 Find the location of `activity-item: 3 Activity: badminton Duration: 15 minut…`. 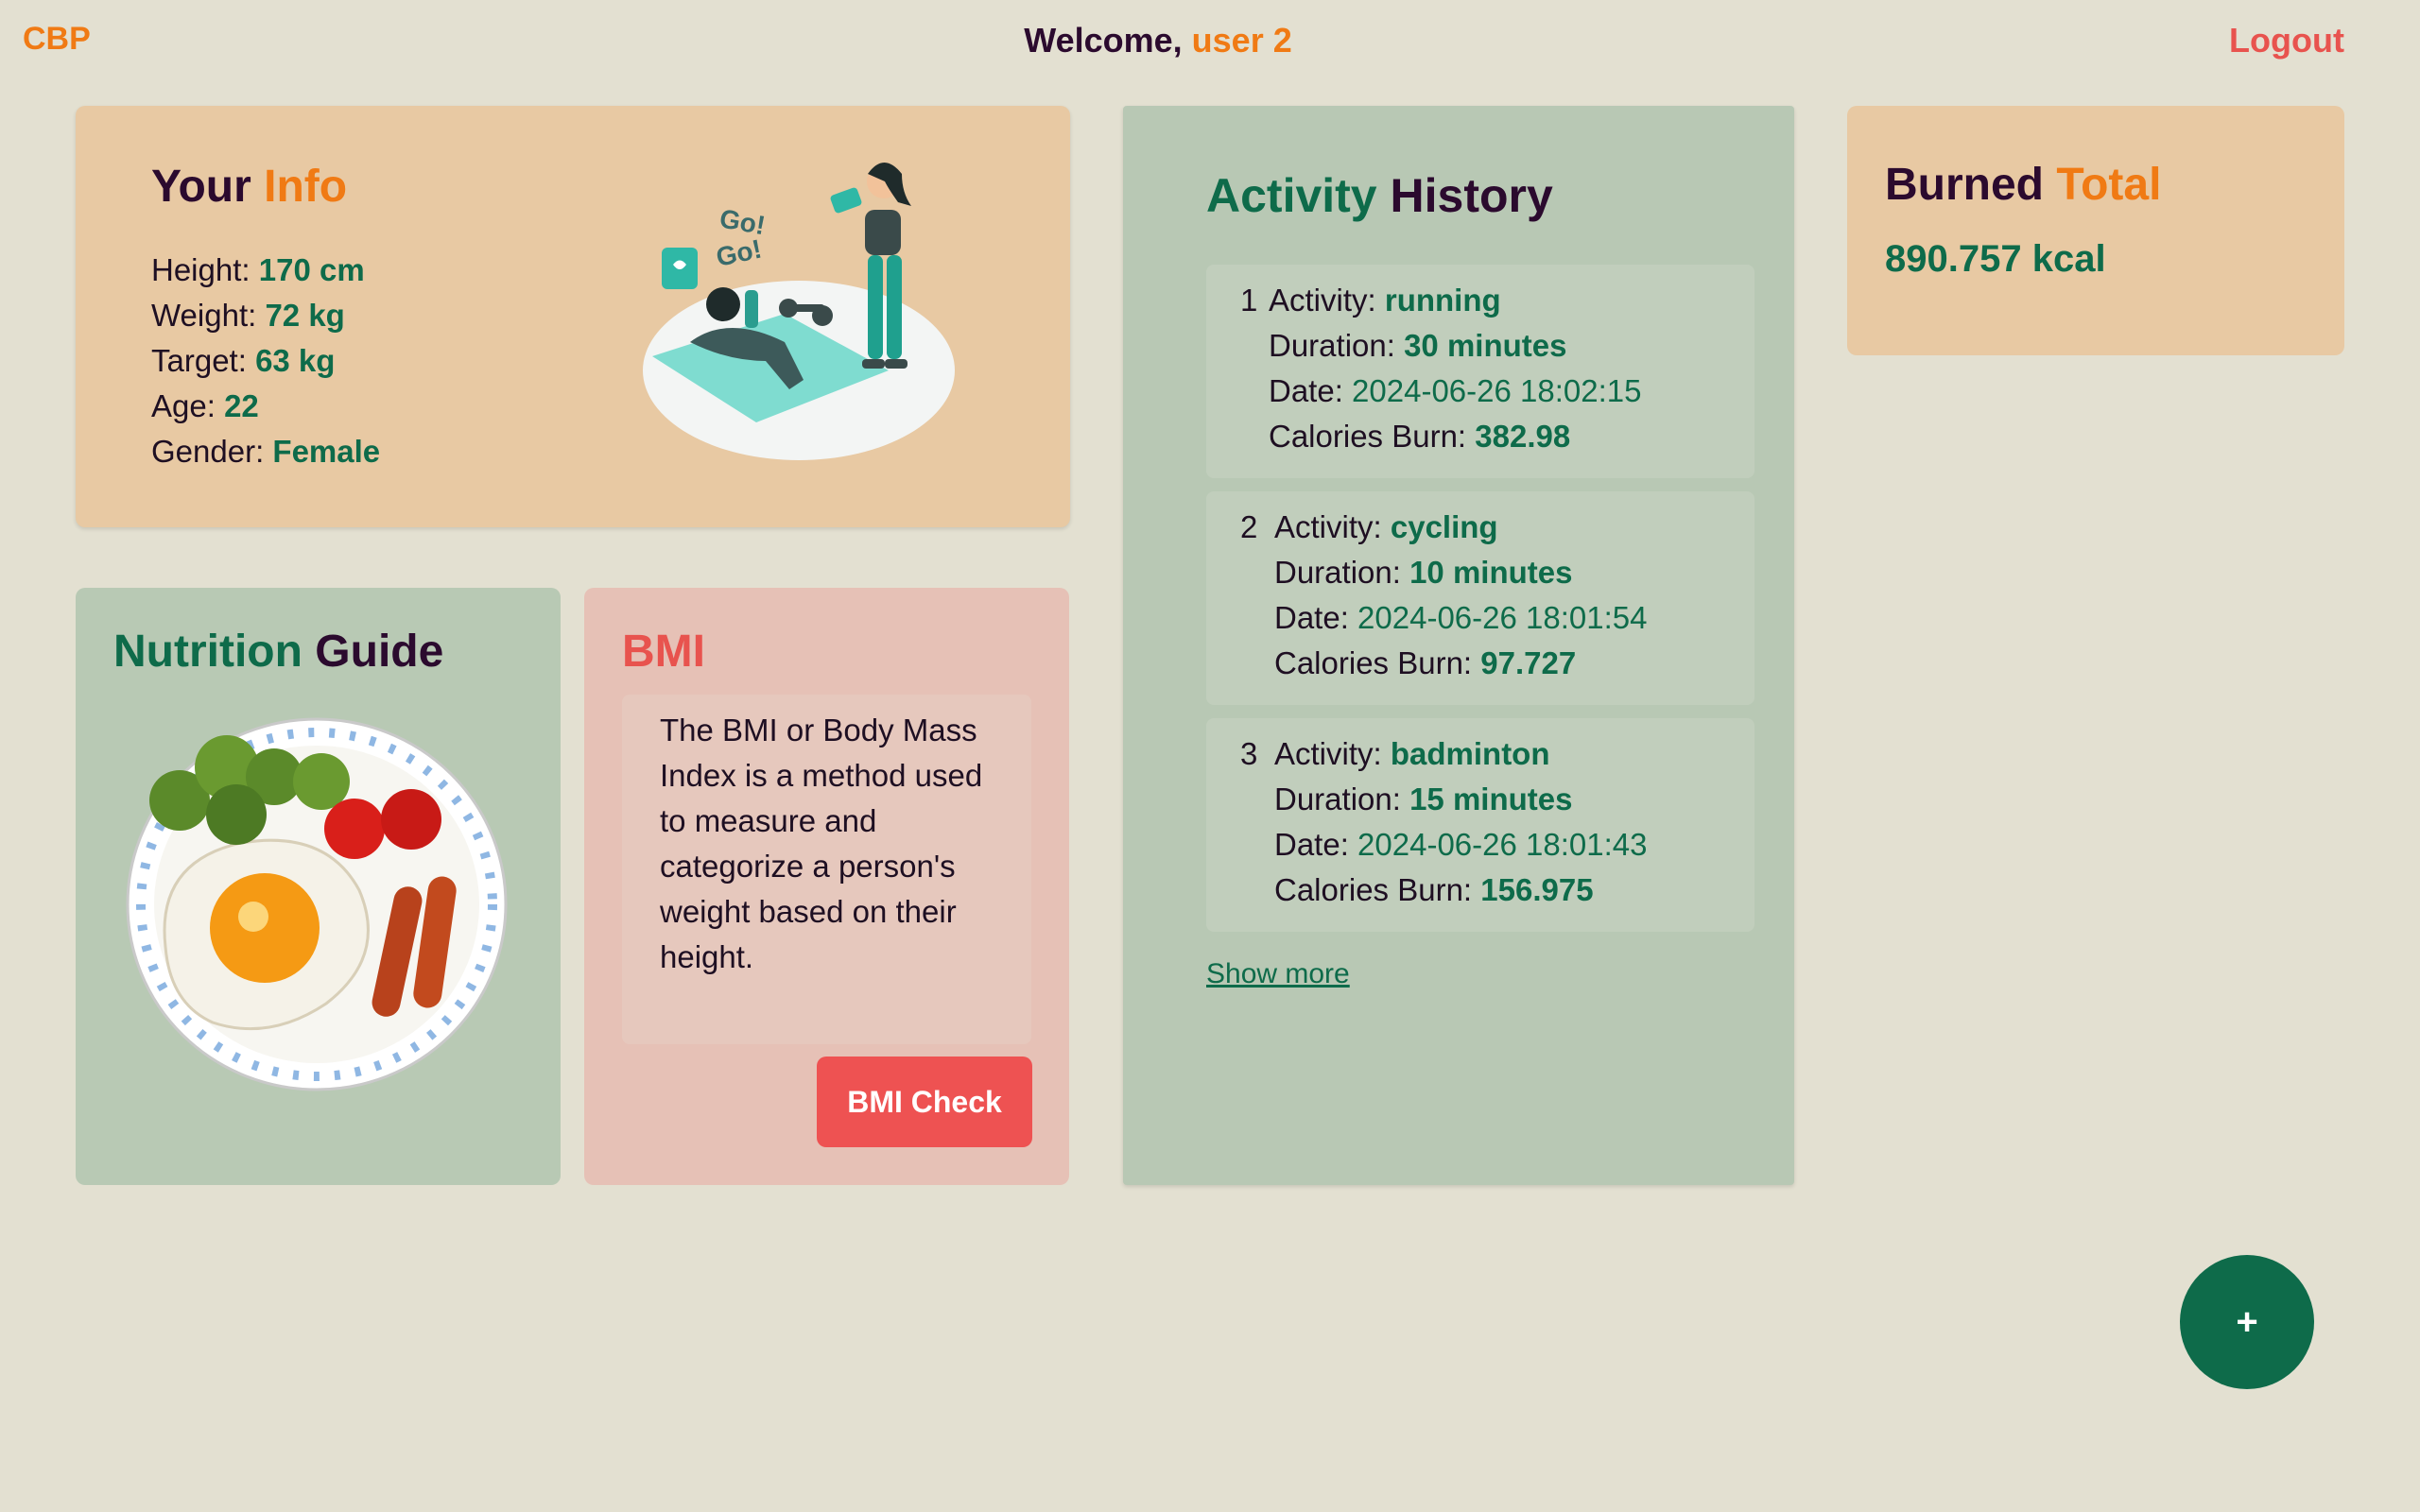

activity-item: 3 Activity: badminton Duration: 15 minut… is located at coordinates (1480, 825).